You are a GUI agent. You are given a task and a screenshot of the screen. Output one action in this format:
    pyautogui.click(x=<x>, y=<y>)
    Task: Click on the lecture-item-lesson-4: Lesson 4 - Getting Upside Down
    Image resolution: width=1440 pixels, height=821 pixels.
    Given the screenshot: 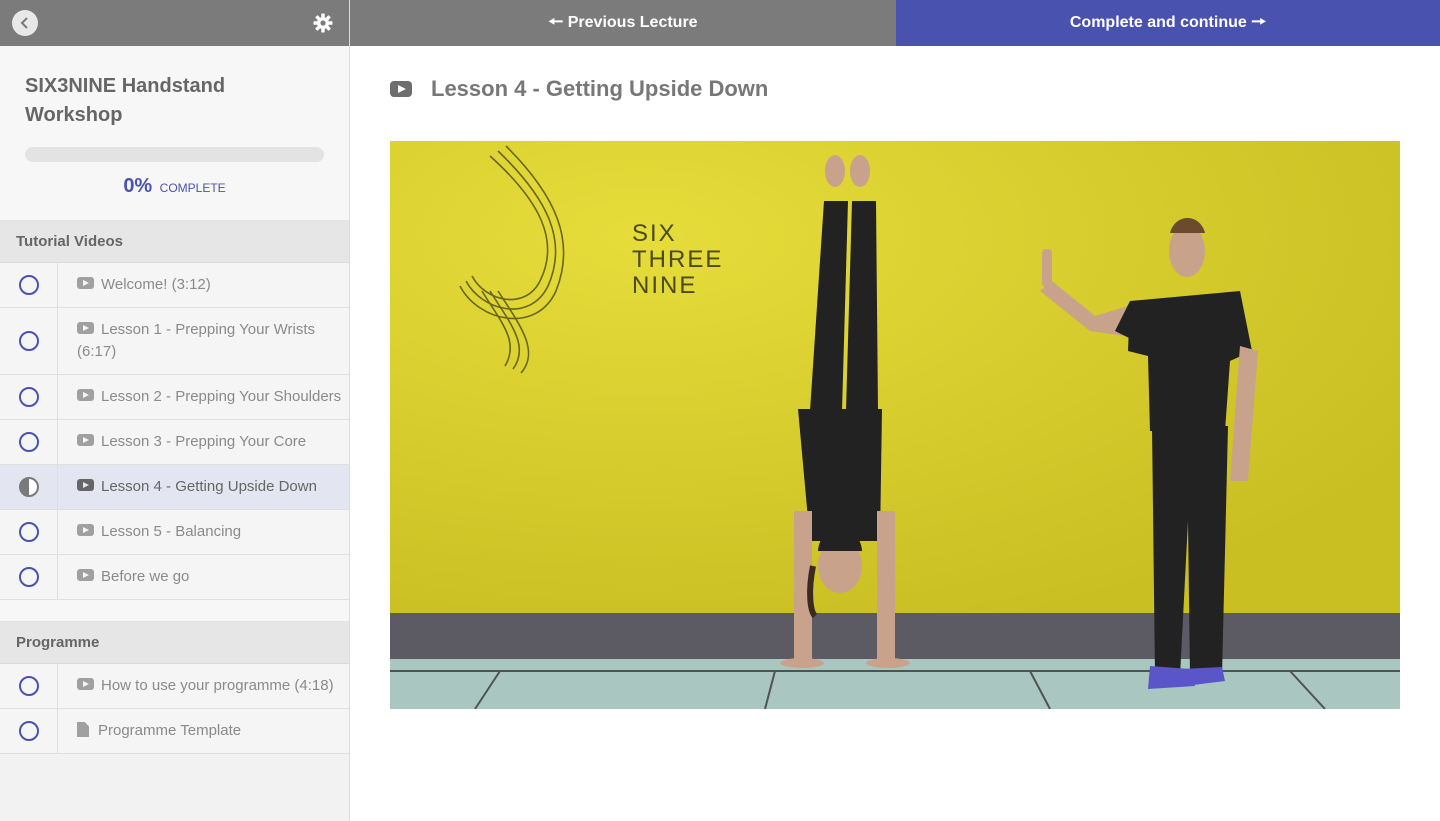 What is the action you would take?
    pyautogui.click(x=174, y=487)
    